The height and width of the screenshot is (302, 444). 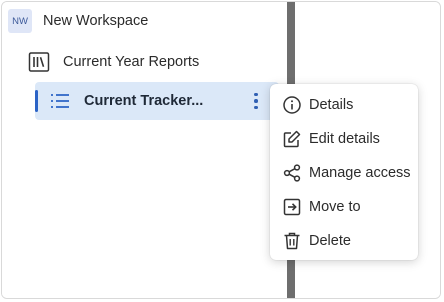 I want to click on selection-indicator, so click(x=36, y=101).